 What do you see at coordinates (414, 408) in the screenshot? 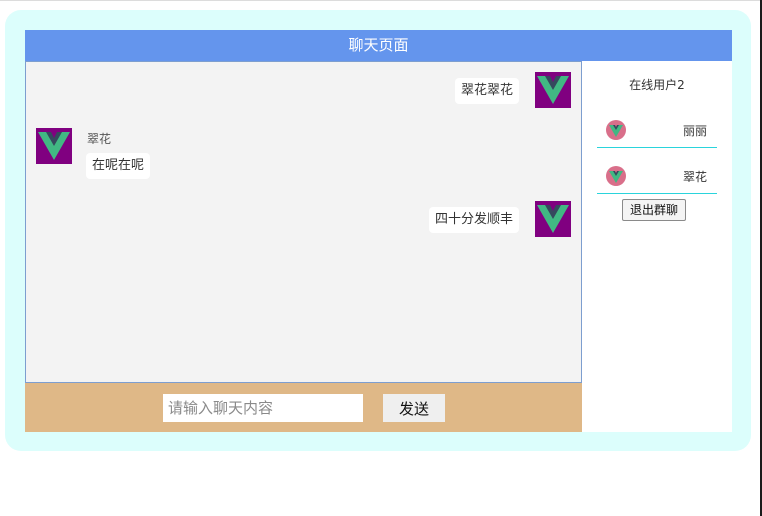
I see `send-button: 发送` at bounding box center [414, 408].